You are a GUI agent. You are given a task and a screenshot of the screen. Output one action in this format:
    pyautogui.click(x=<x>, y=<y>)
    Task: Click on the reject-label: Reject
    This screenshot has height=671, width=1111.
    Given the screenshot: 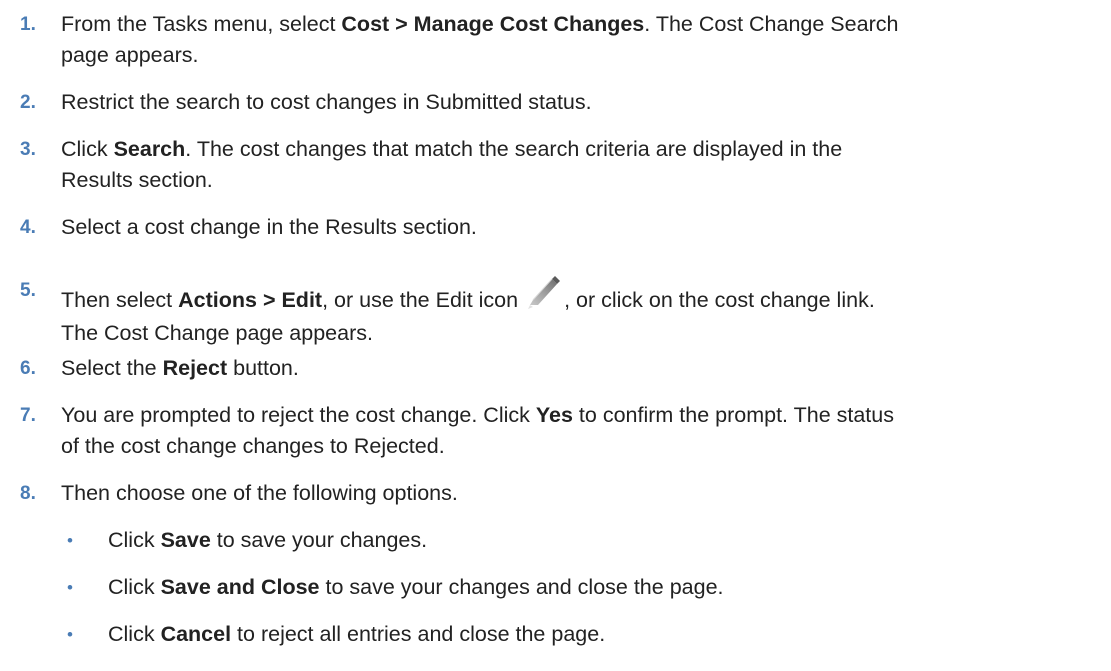 What is the action you would take?
    pyautogui.click(x=195, y=368)
    